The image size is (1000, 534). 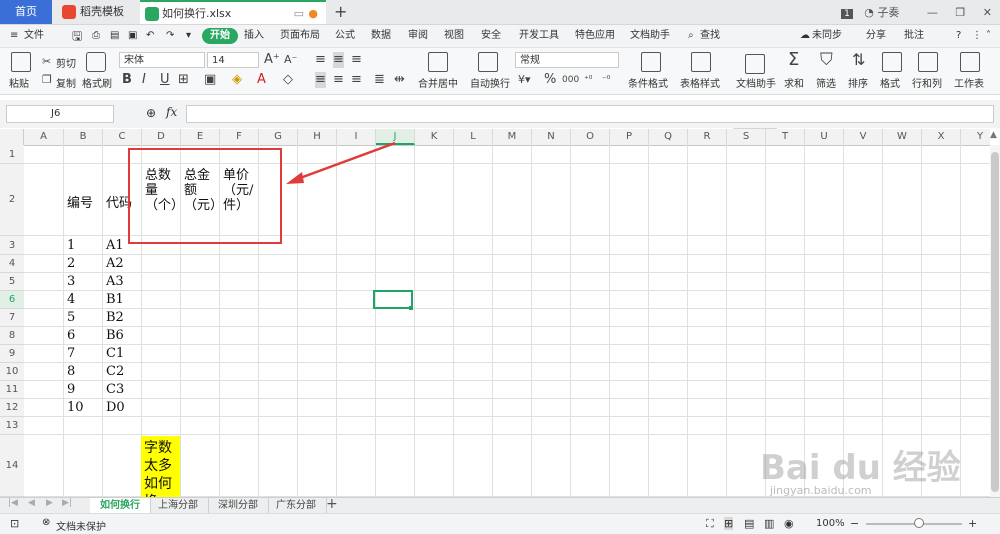 What do you see at coordinates (995, 322) in the screenshot?
I see `vertical-scroll-thumb` at bounding box center [995, 322].